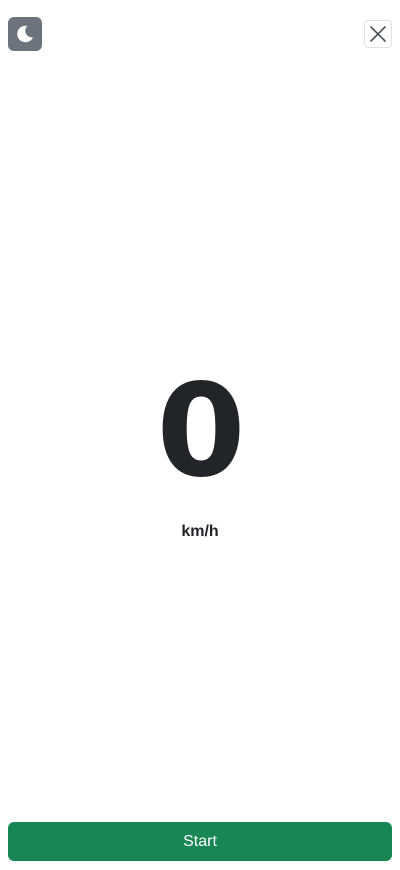  I want to click on start-button: Start, so click(200, 841).